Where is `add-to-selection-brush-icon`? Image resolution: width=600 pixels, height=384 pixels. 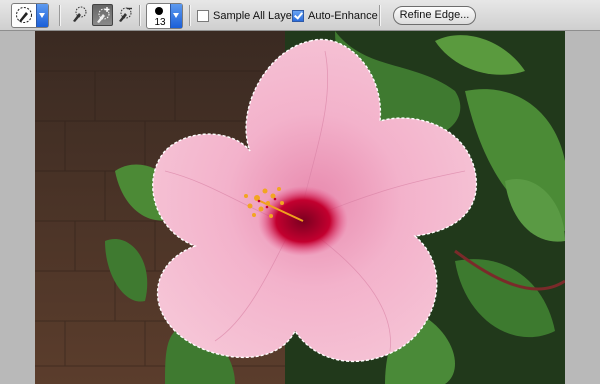
add-to-selection-brush-icon is located at coordinates (103, 15).